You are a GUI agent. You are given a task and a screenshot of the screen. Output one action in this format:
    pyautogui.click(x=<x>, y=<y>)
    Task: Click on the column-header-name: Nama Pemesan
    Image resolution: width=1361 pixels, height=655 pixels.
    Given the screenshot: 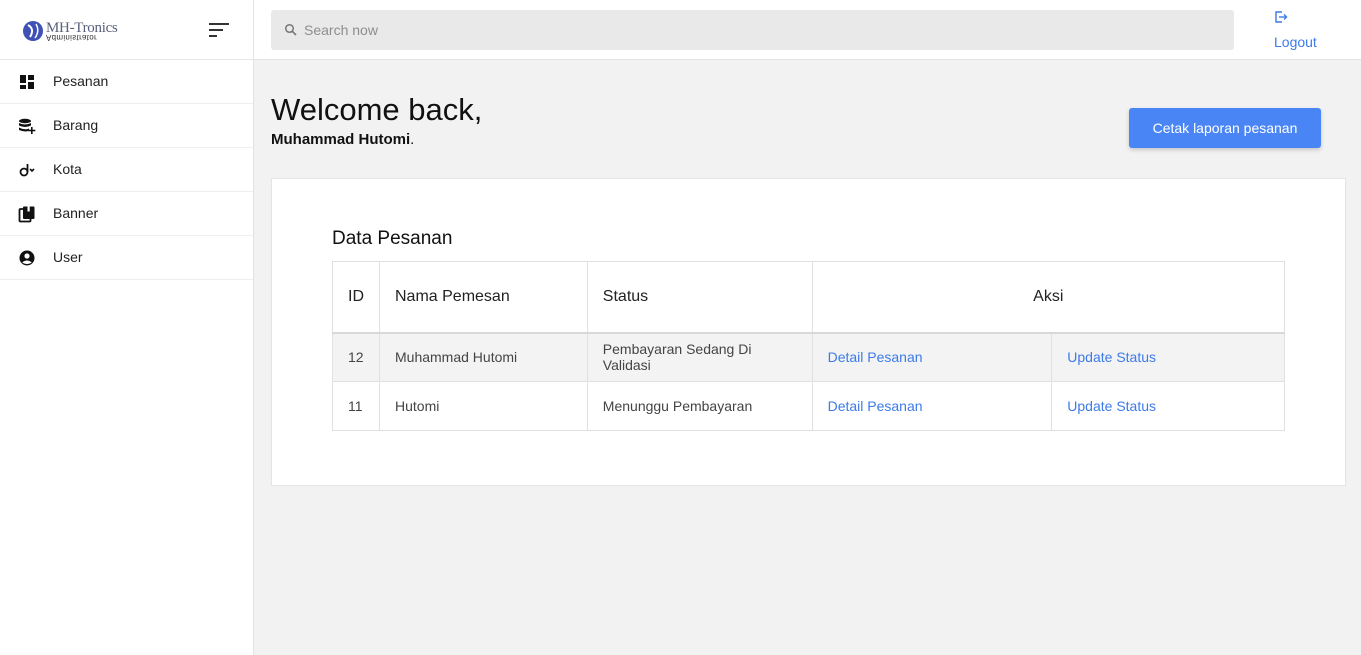 What is the action you would take?
    pyautogui.click(x=483, y=297)
    